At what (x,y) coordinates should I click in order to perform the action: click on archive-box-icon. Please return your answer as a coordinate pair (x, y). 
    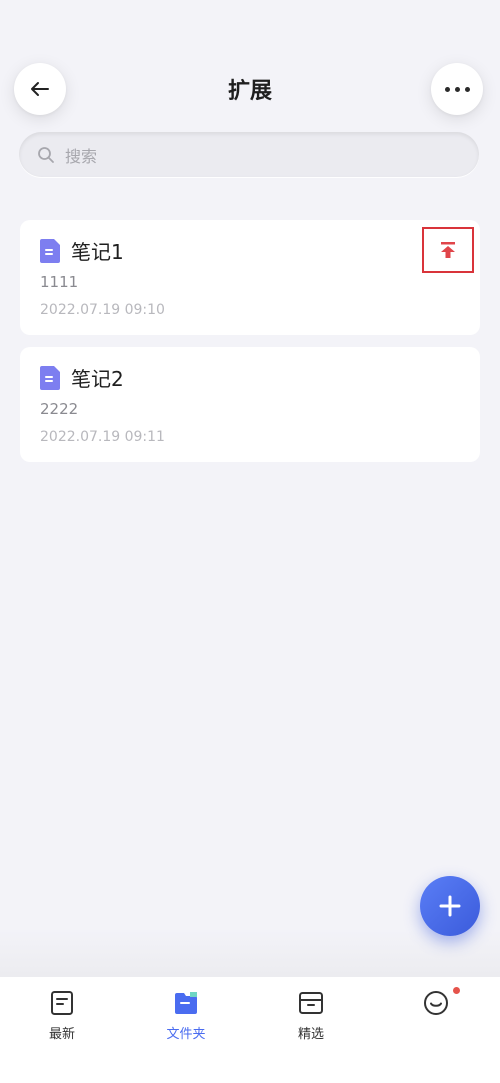
    Looking at the image, I should click on (311, 1003).